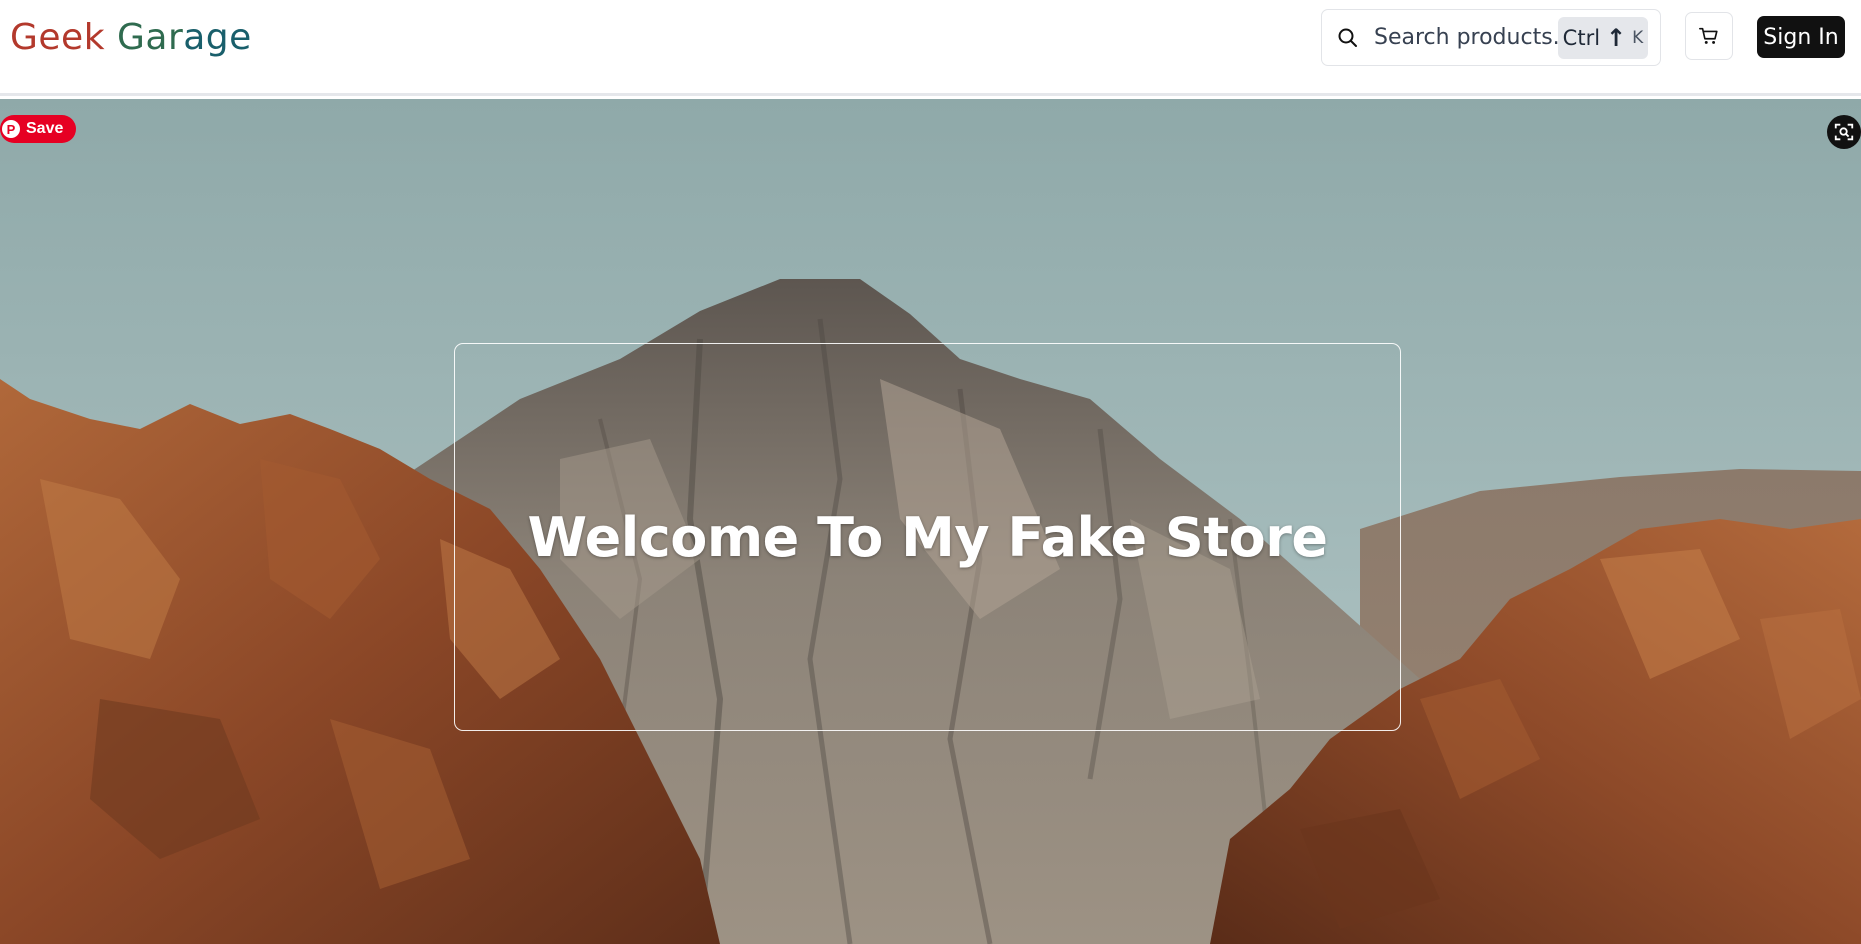 Image resolution: width=1861 pixels, height=944 pixels. I want to click on cart-button, so click(1709, 36).